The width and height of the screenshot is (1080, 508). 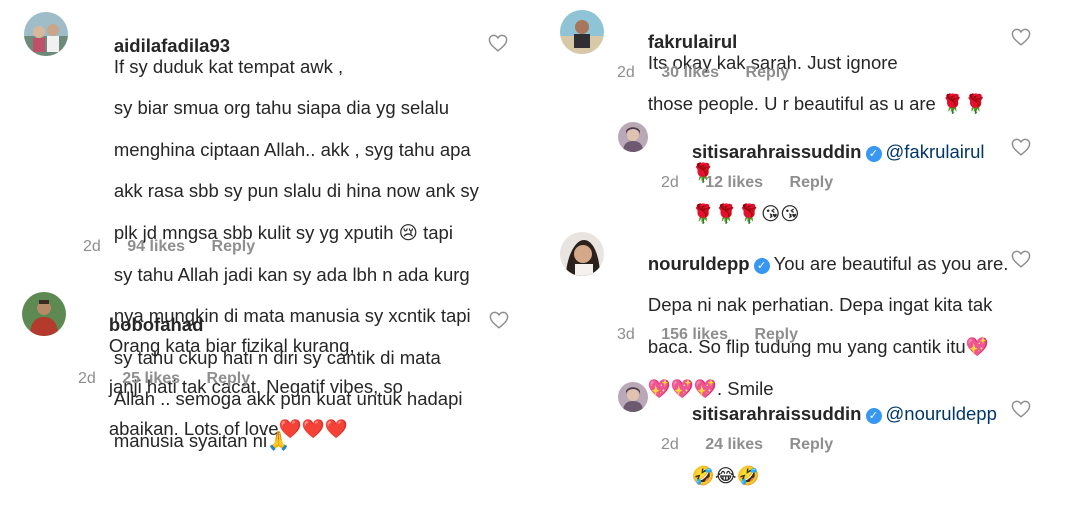 I want to click on comment-meta: 2d 94 likes Reply, so click(x=180, y=247).